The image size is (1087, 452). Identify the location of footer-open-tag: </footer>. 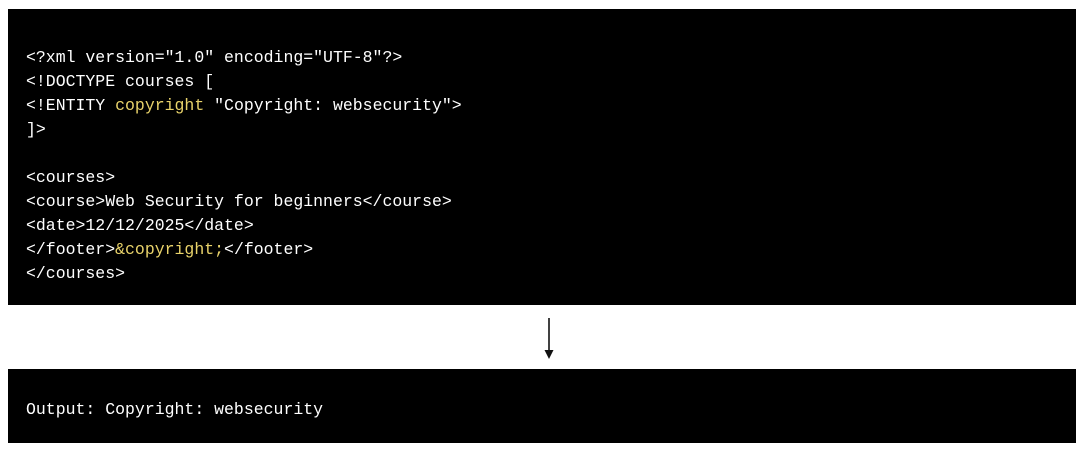
(71, 249).